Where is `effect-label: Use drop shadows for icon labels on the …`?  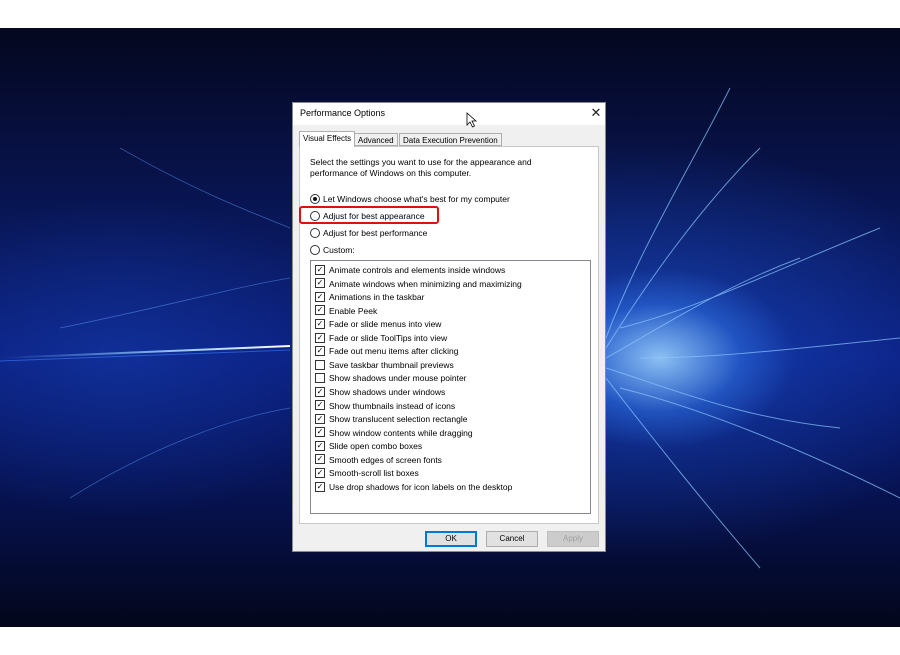
effect-label: Use drop shadows for icon labels on the … is located at coordinates (421, 486).